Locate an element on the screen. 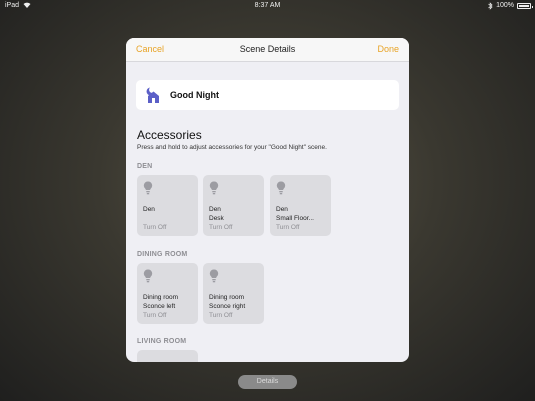 The height and width of the screenshot is (401, 535). scene-name-card: Good Night is located at coordinates (267, 95).